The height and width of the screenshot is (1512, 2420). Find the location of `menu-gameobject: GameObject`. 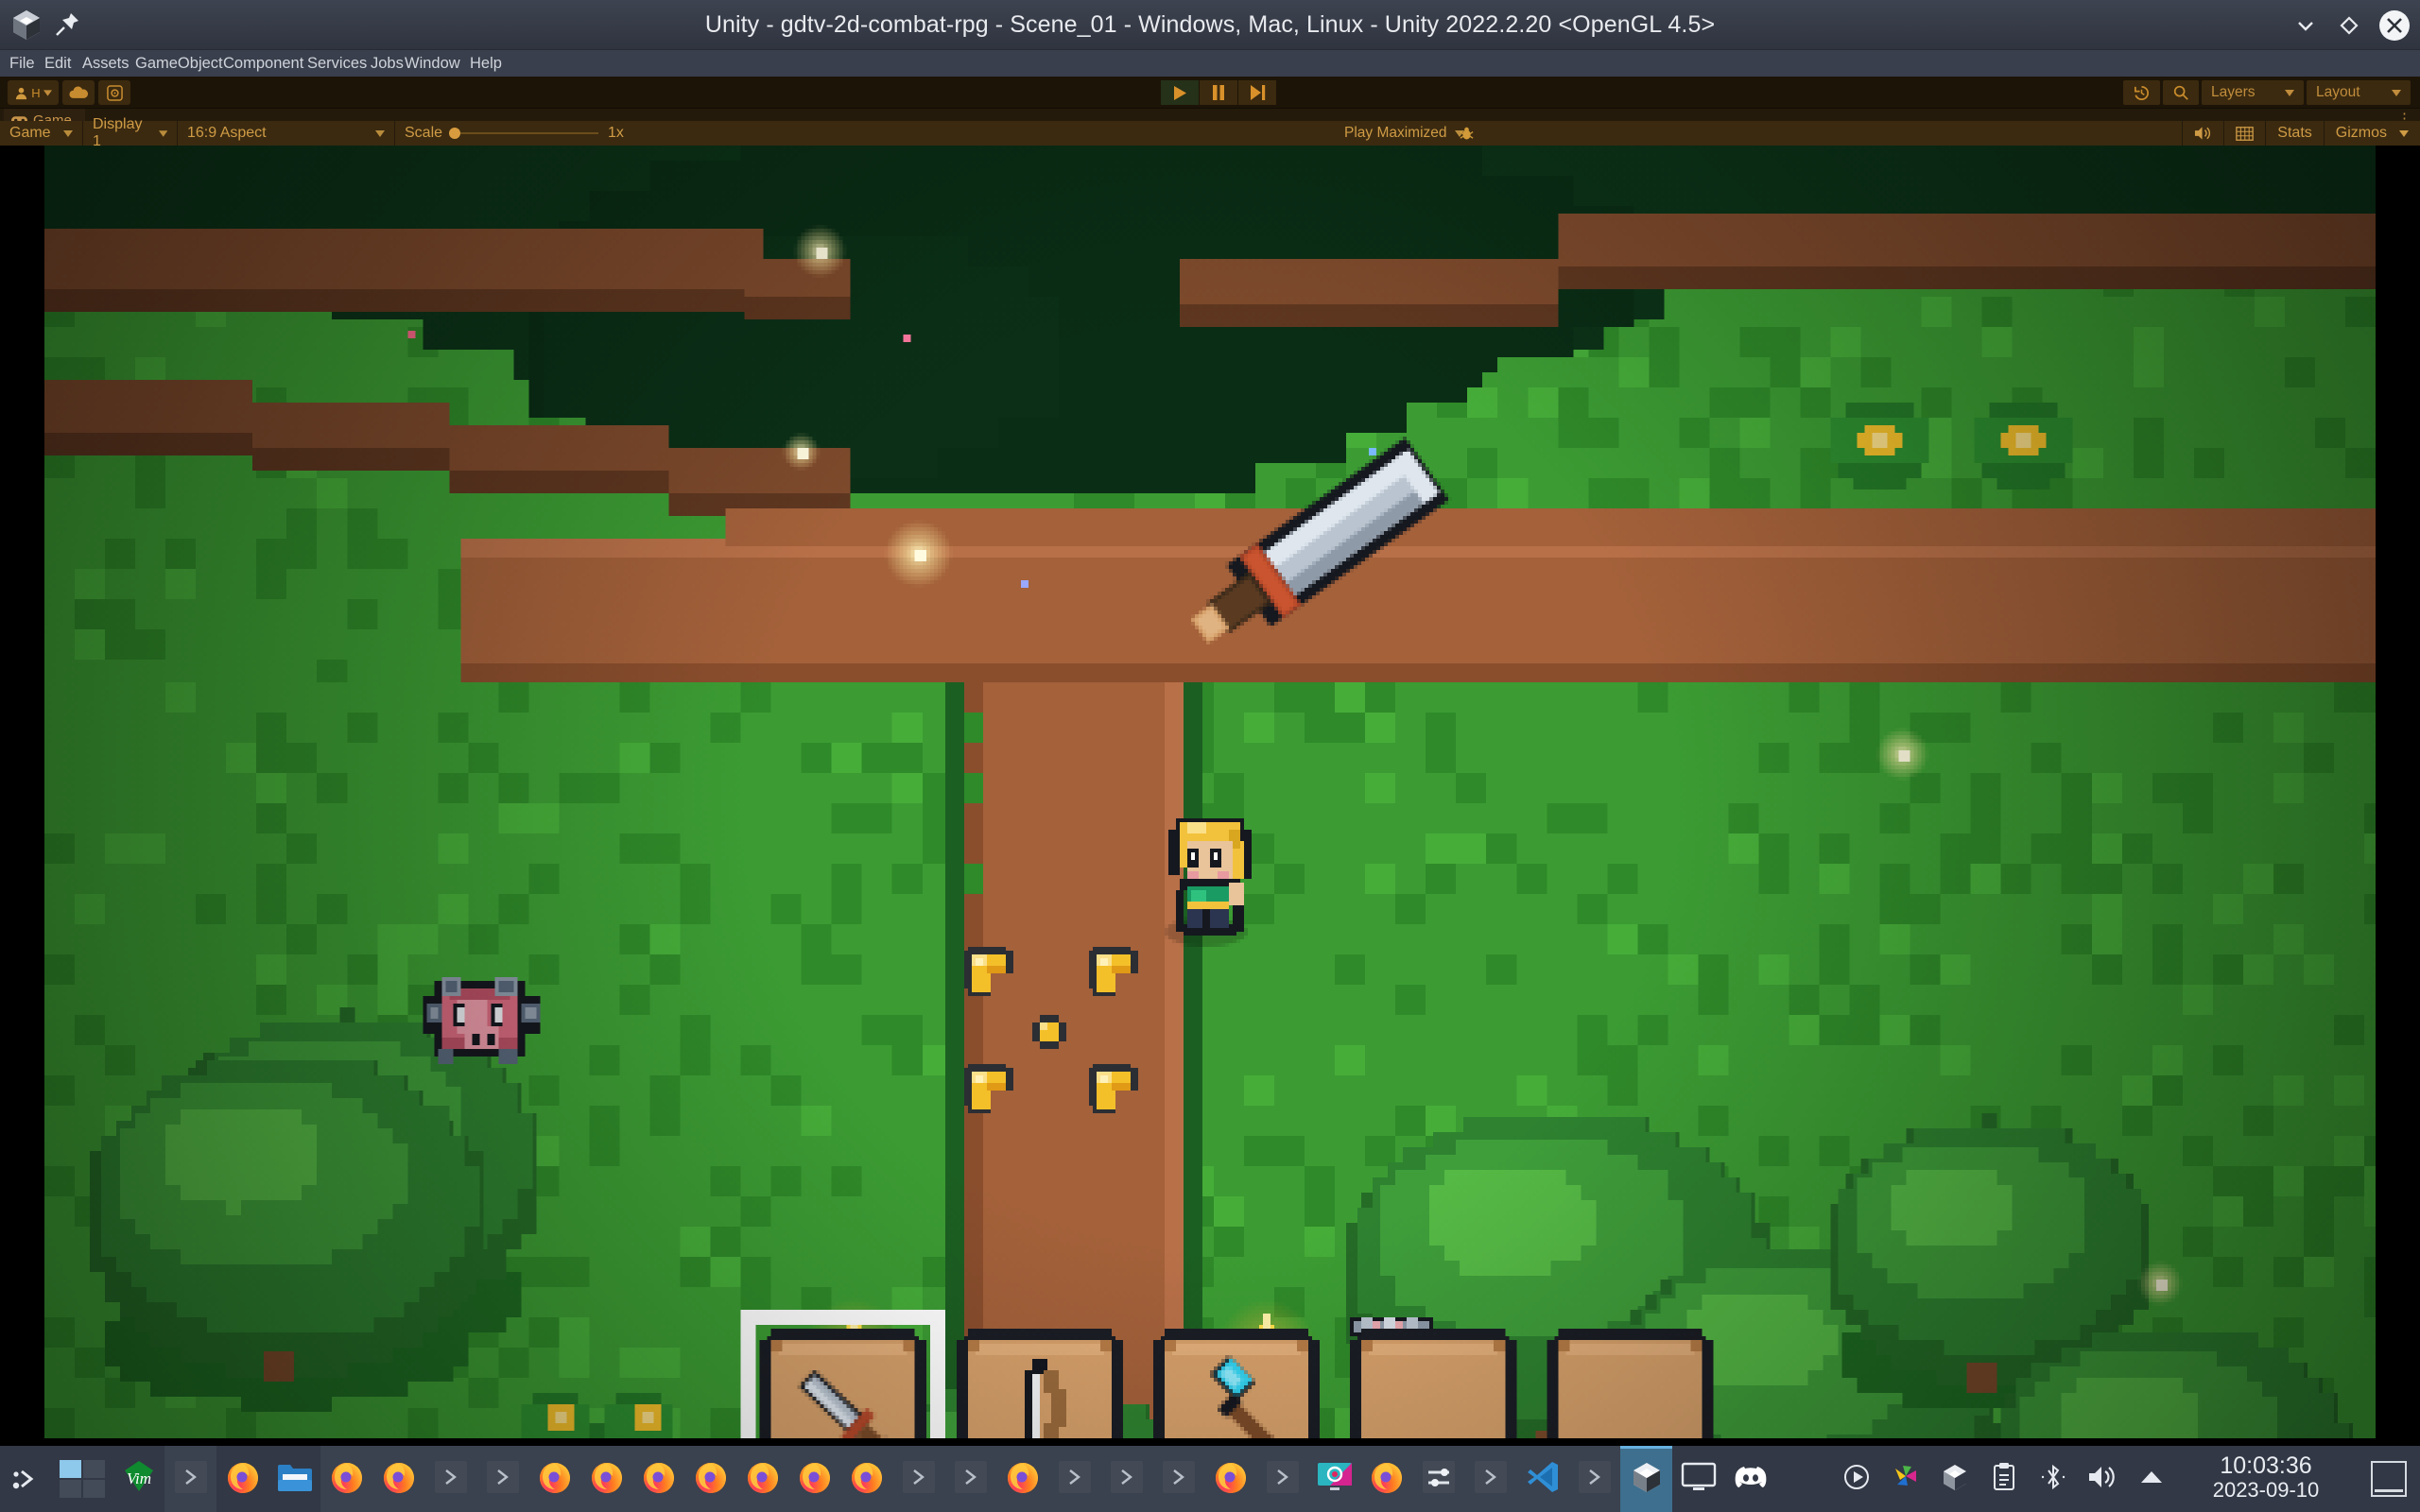

menu-gameobject: GameObject is located at coordinates (179, 63).